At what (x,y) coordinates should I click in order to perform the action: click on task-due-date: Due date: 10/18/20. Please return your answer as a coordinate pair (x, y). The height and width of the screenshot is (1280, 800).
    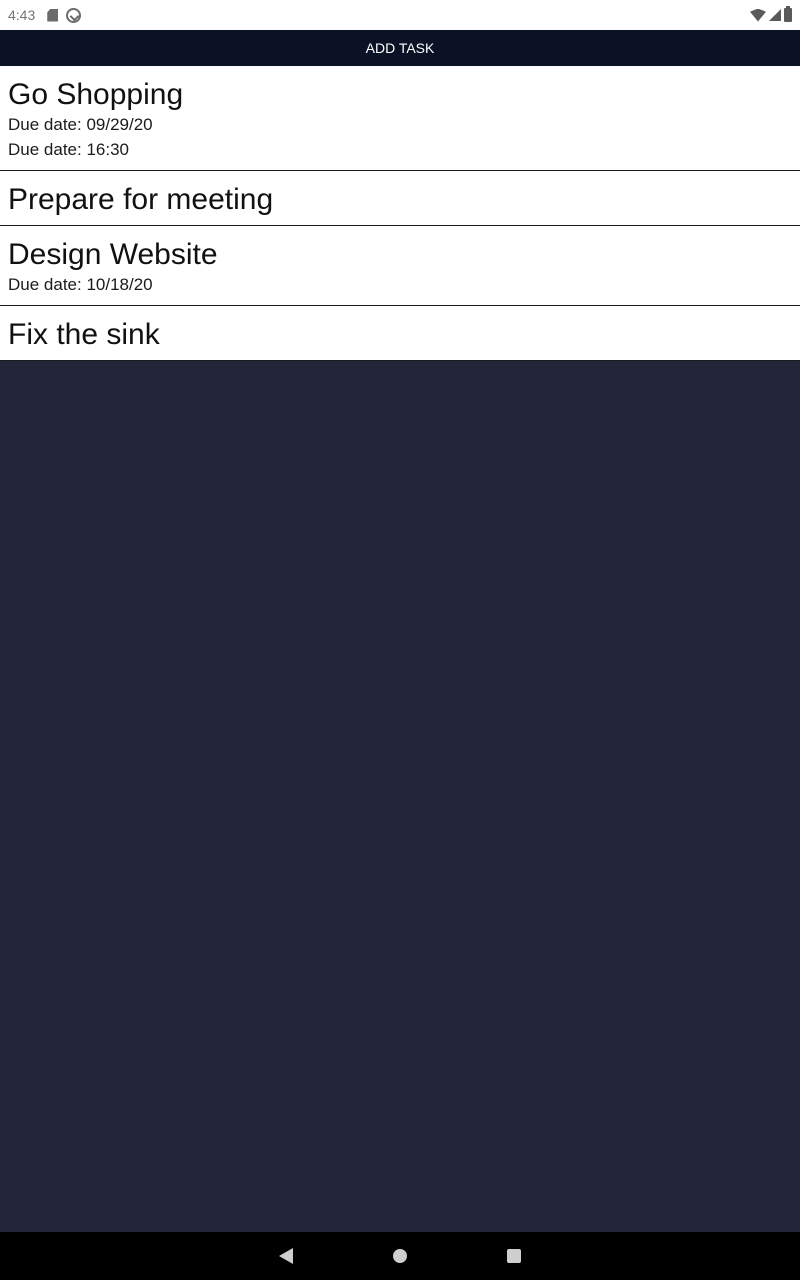
    Looking at the image, I should click on (80, 284).